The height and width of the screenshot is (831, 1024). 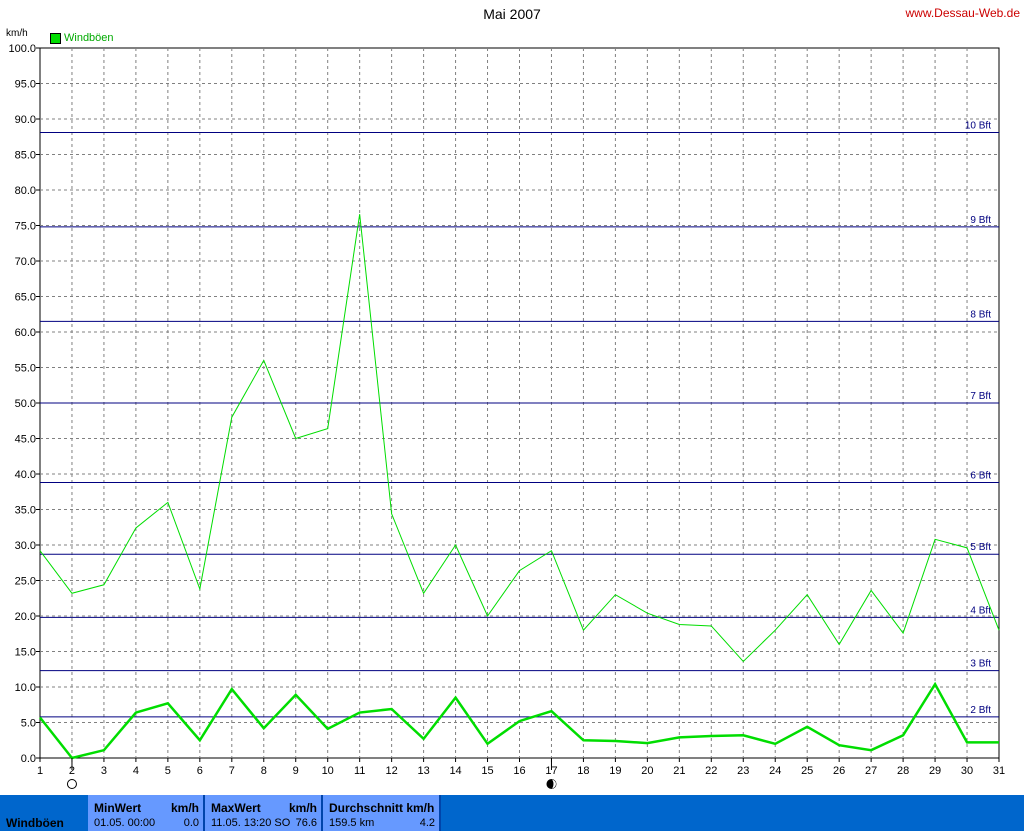 I want to click on x-tick-label: 6, so click(x=200, y=771).